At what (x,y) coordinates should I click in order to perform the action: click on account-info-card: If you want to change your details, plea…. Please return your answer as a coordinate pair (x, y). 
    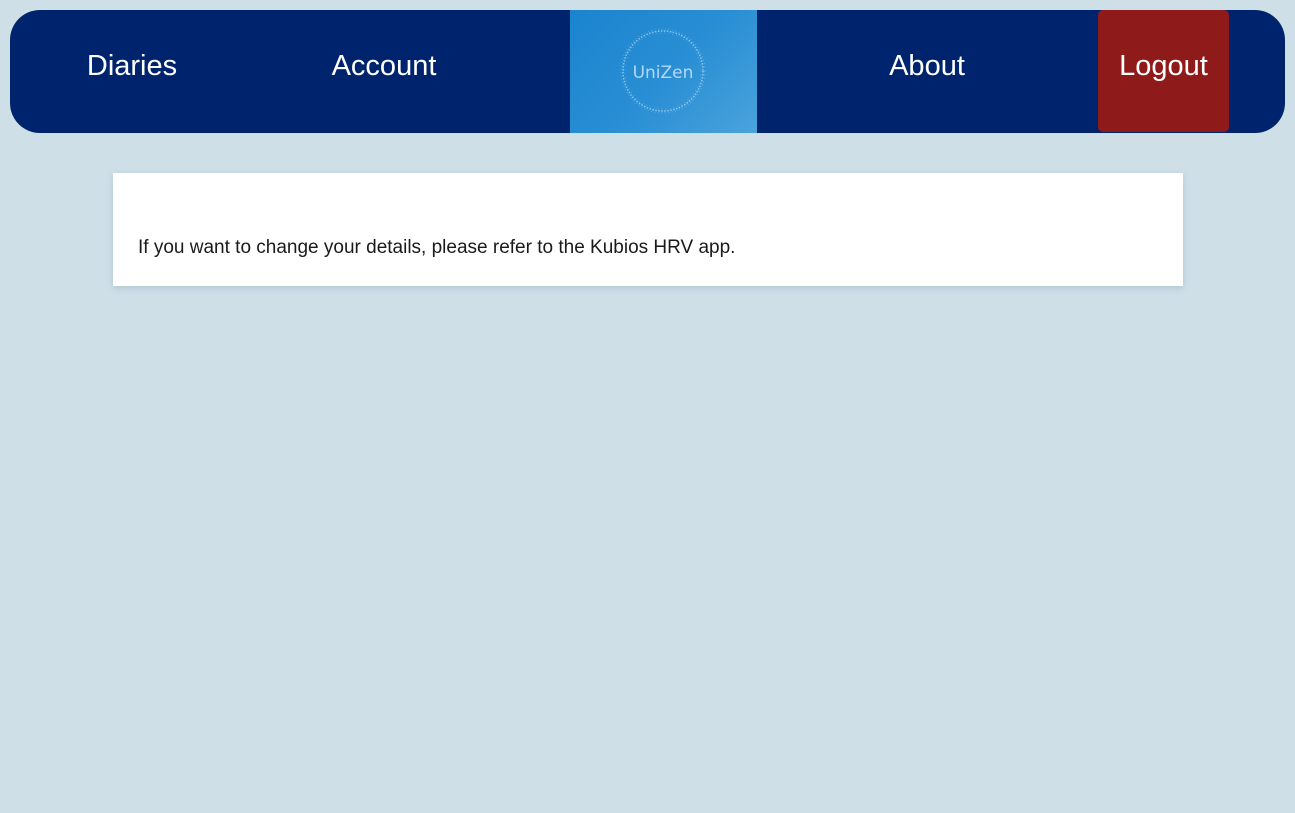
    Looking at the image, I should click on (648, 229).